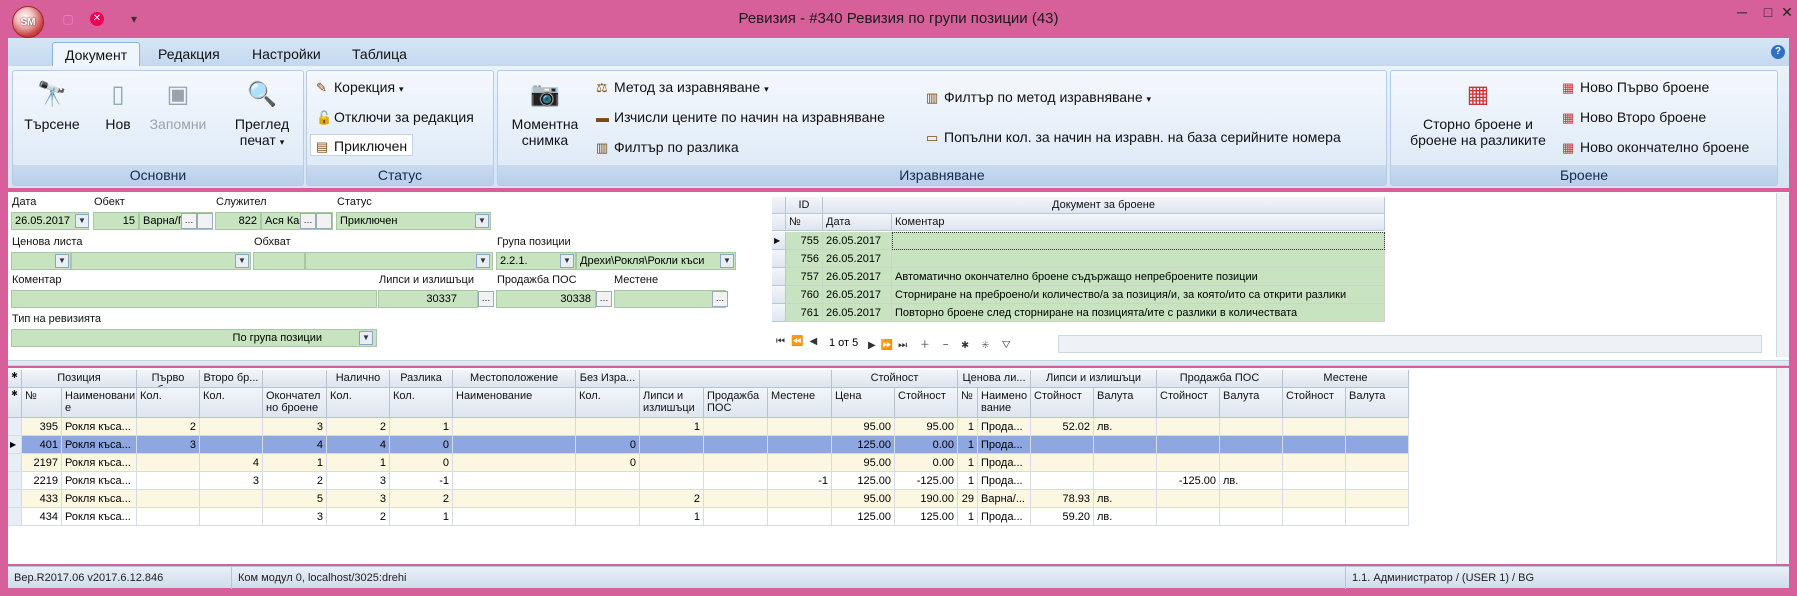 The height and width of the screenshot is (596, 1797). Describe the element at coordinates (857, 295) in the screenshot. I see `doc-date-cell: 26.05.2017` at that location.